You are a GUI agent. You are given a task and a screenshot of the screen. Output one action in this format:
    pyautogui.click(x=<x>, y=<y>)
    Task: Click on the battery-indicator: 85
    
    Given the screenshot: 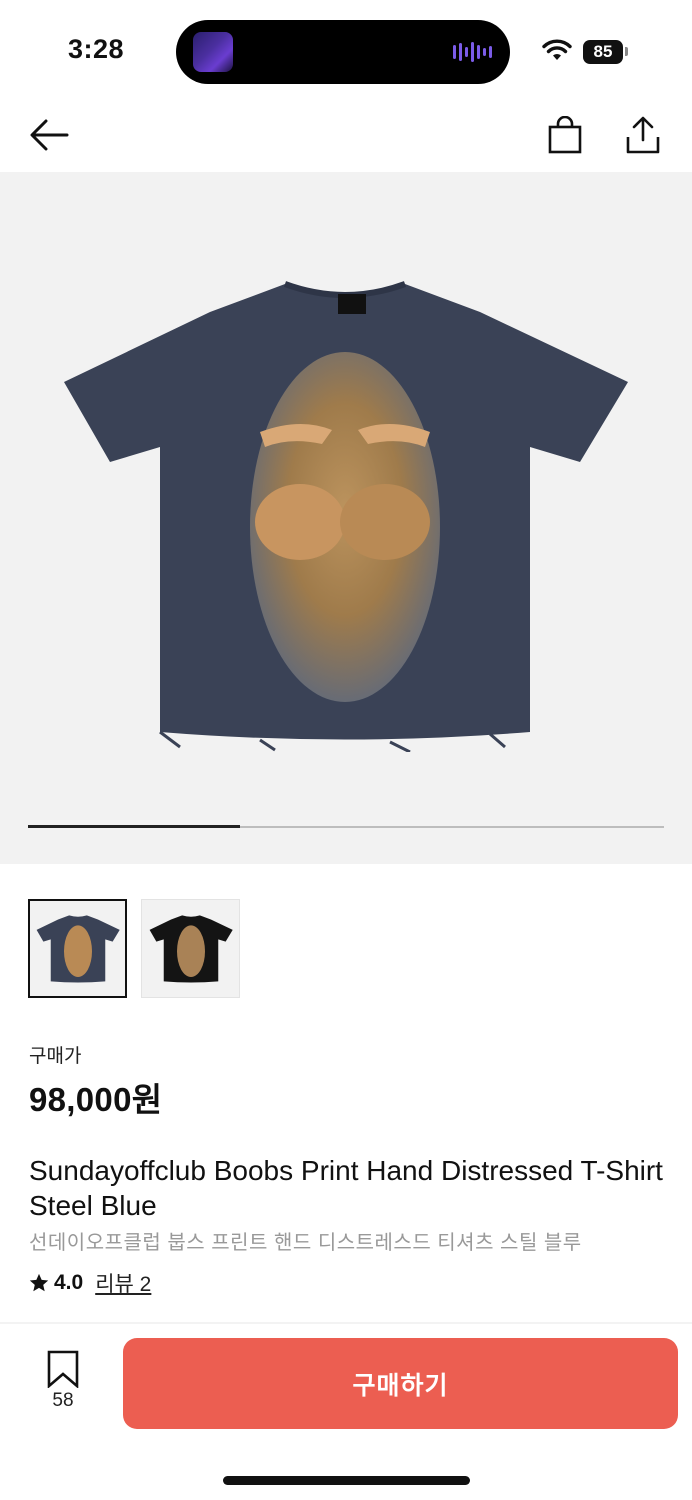 What is the action you would take?
    pyautogui.click(x=603, y=52)
    